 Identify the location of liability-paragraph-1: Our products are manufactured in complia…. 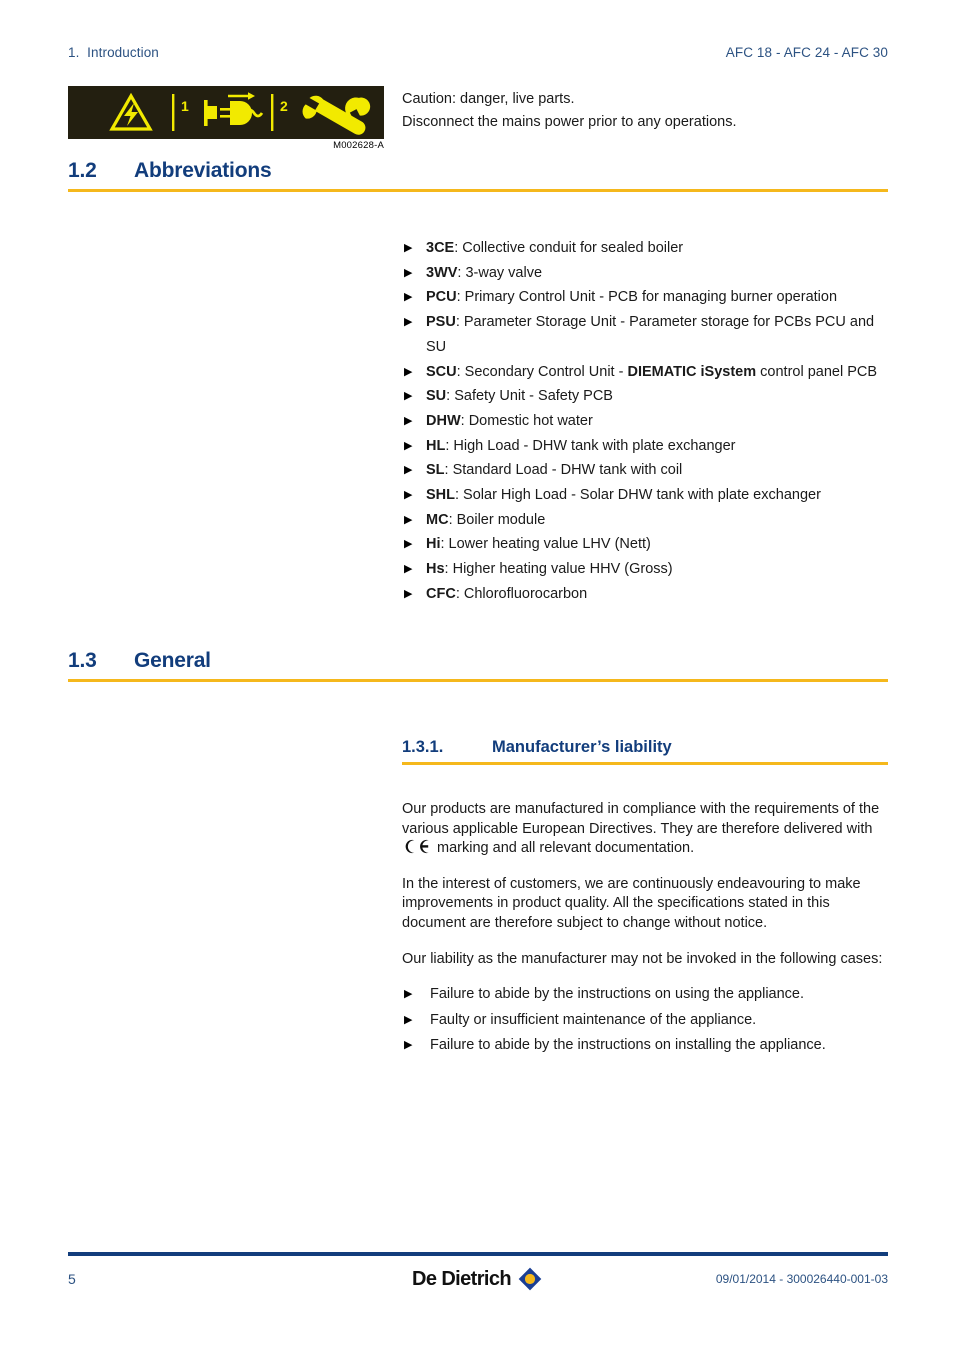
(647, 829).